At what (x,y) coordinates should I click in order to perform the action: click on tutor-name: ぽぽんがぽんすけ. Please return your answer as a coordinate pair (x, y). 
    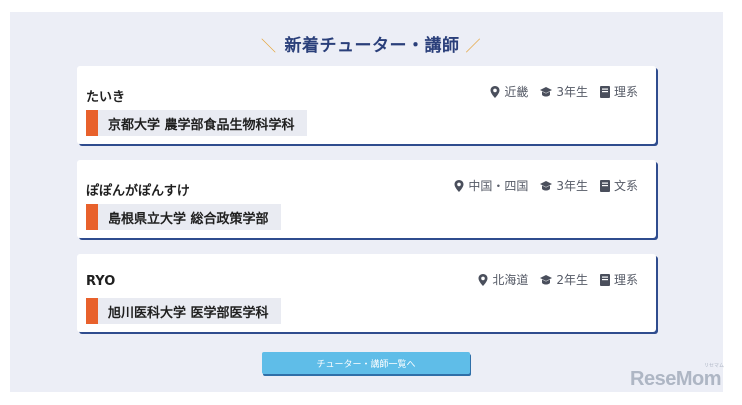
    Looking at the image, I should click on (138, 191).